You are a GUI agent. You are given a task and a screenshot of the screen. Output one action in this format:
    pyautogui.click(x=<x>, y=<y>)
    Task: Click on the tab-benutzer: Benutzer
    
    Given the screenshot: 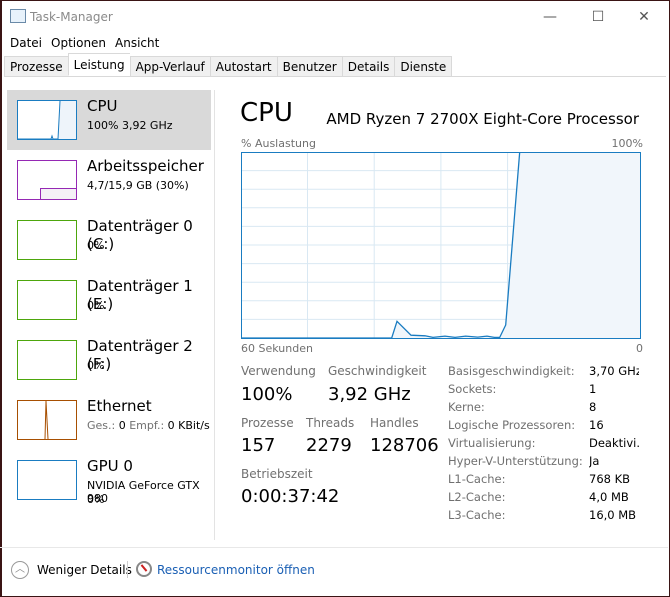 What is the action you would take?
    pyautogui.click(x=309, y=66)
    